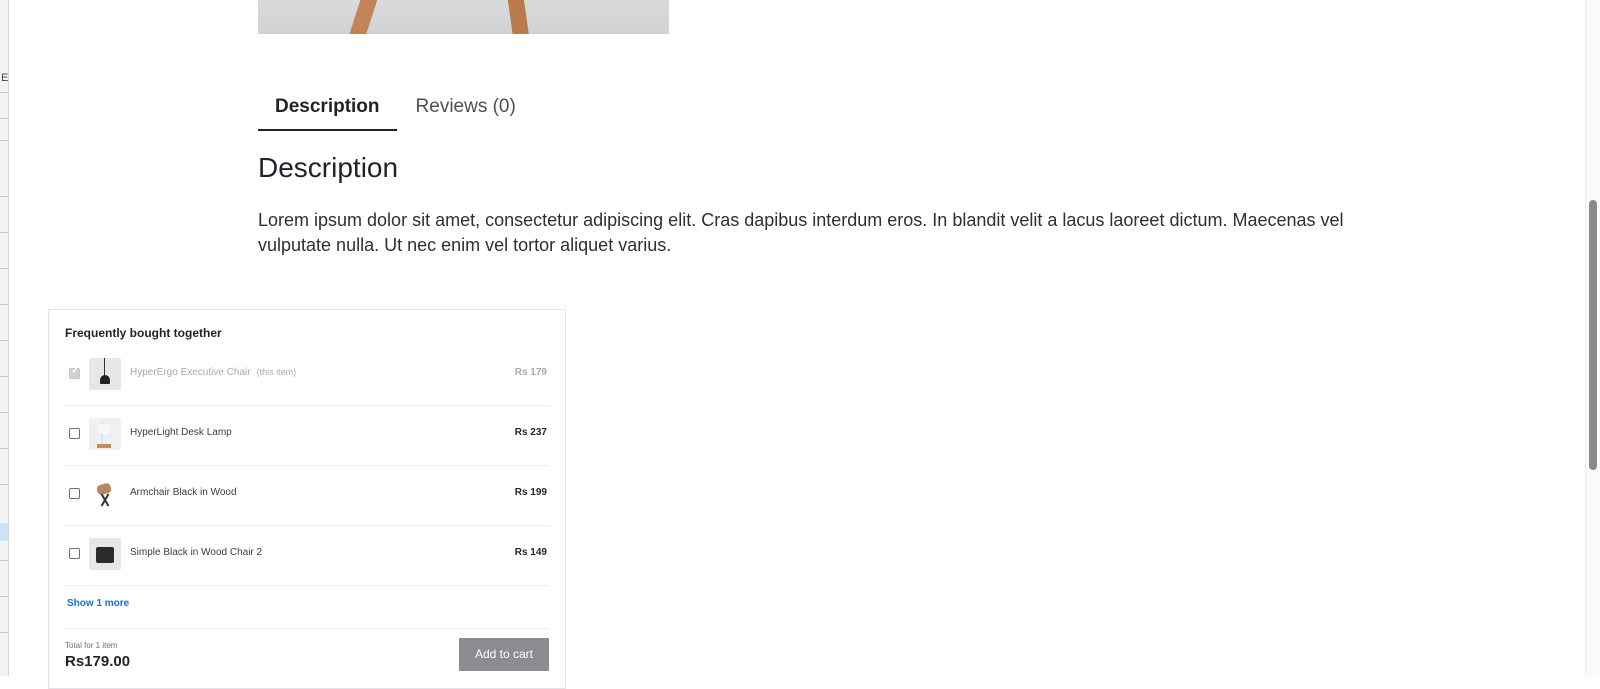  I want to click on fbt-item-price: Rs 199, so click(530, 492).